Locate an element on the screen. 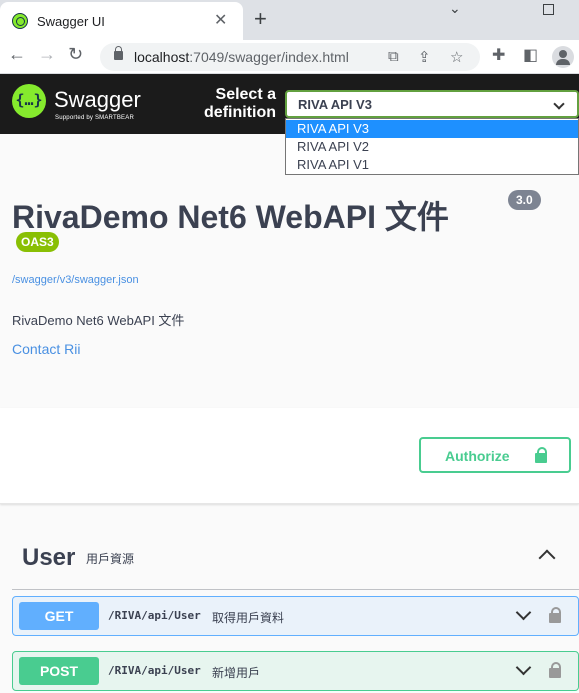 The height and width of the screenshot is (693, 579). method-badge: GET is located at coordinates (59, 616).